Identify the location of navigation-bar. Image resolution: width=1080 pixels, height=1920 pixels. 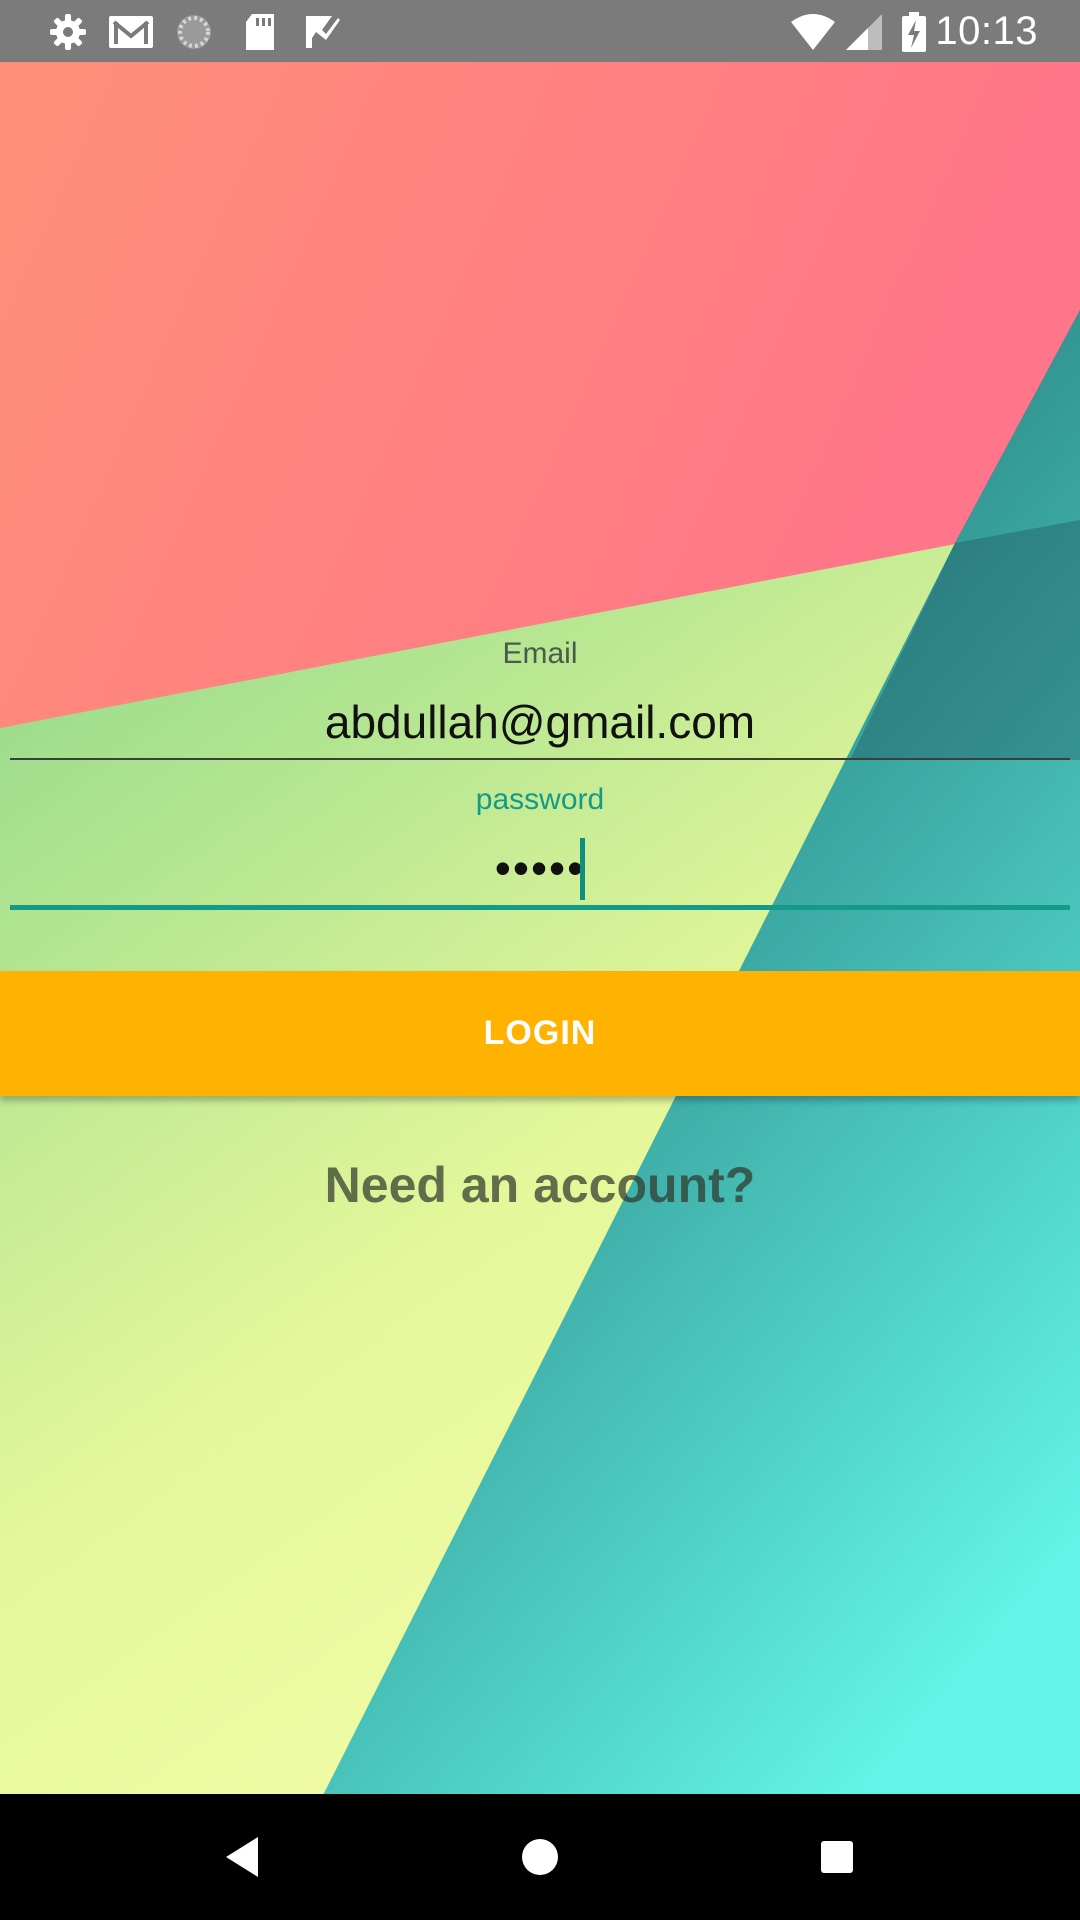
(540, 1857).